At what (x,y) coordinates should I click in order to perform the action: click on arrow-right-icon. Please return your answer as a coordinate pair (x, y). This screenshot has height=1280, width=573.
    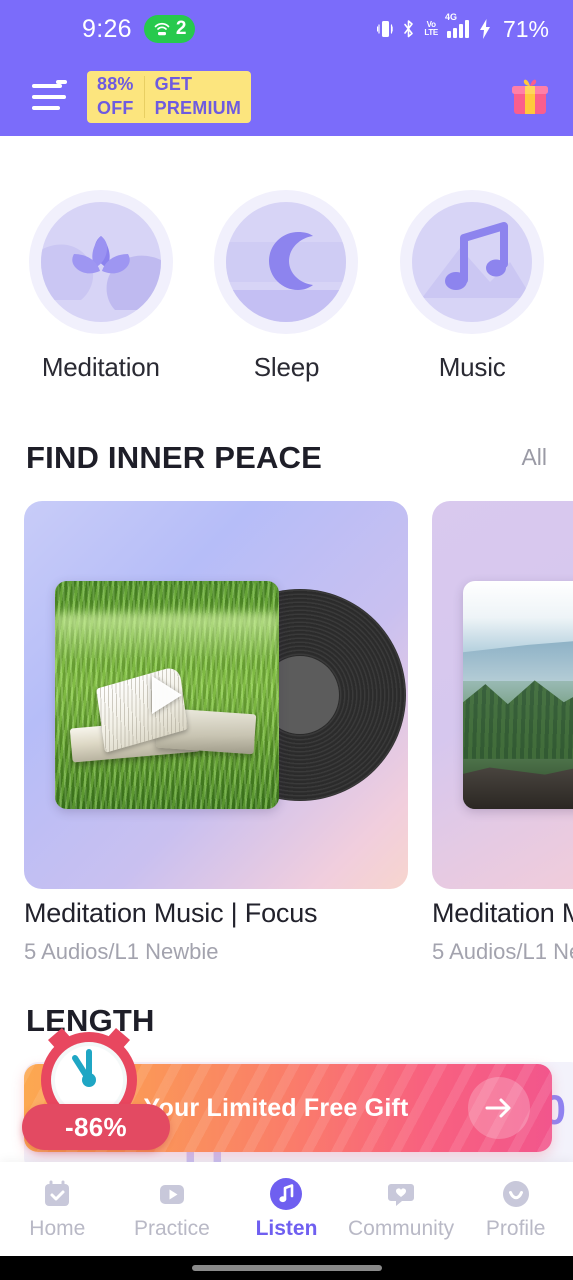
    Looking at the image, I should click on (499, 1108).